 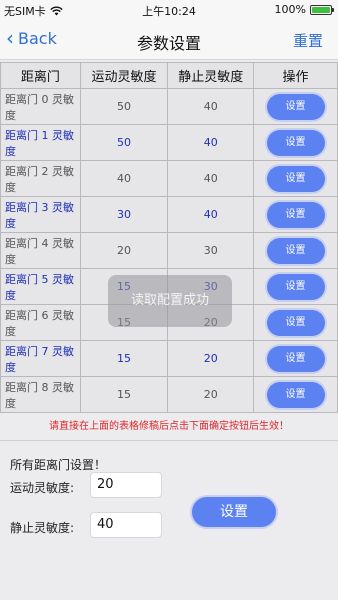 I want to click on table-row: 距离门 0 灵敏度 50 40 设置, so click(x=169, y=106).